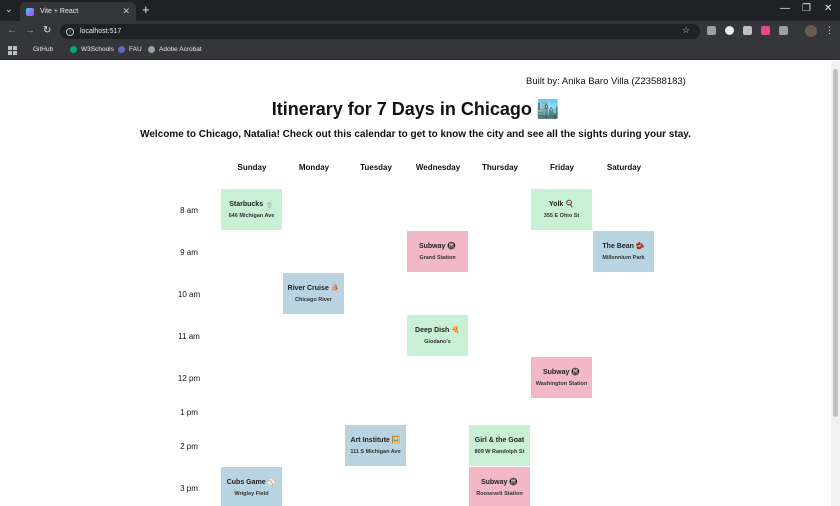  I want to click on event-location: Giodano's, so click(437, 342).